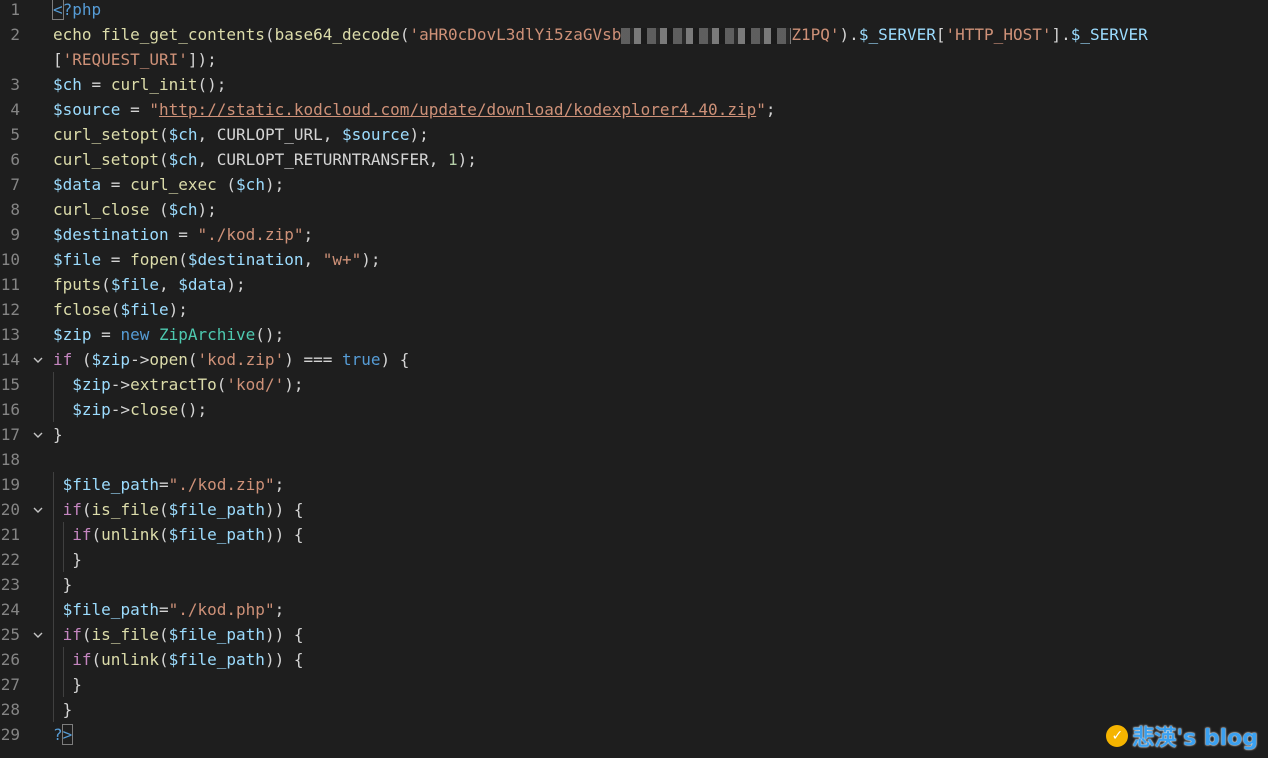 This screenshot has width=1268, height=758. What do you see at coordinates (82, 309) in the screenshot?
I see `code-token: fclose` at bounding box center [82, 309].